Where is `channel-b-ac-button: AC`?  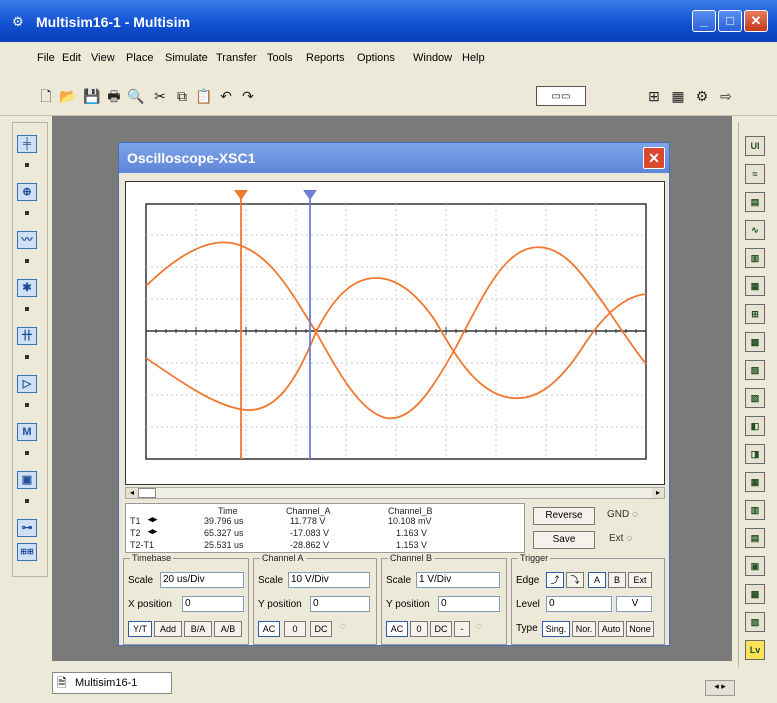
channel-b-ac-button: AC is located at coordinates (397, 629).